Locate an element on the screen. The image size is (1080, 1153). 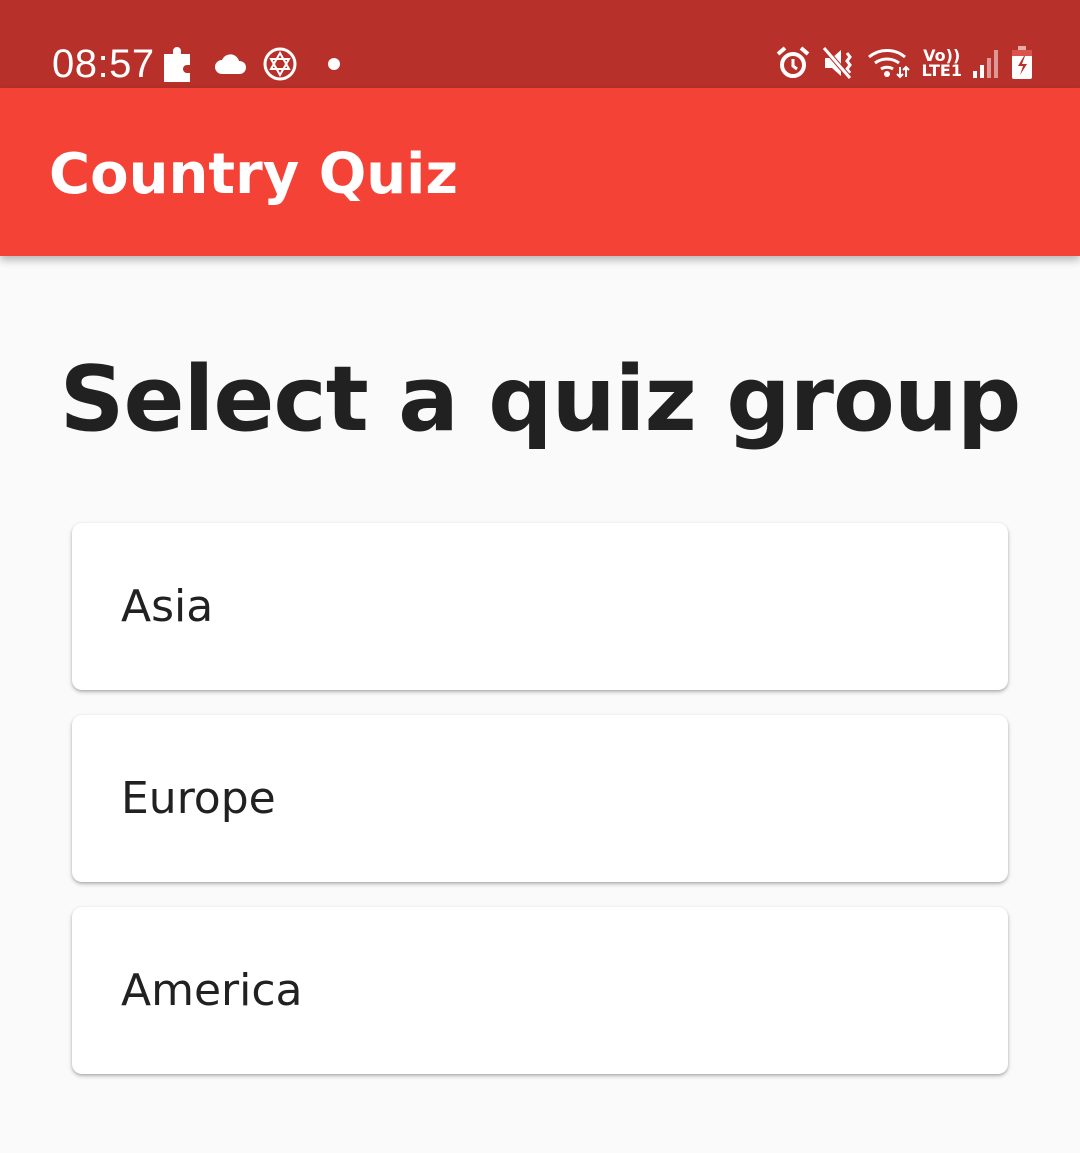
status-time: 08:57 is located at coordinates (103, 64).